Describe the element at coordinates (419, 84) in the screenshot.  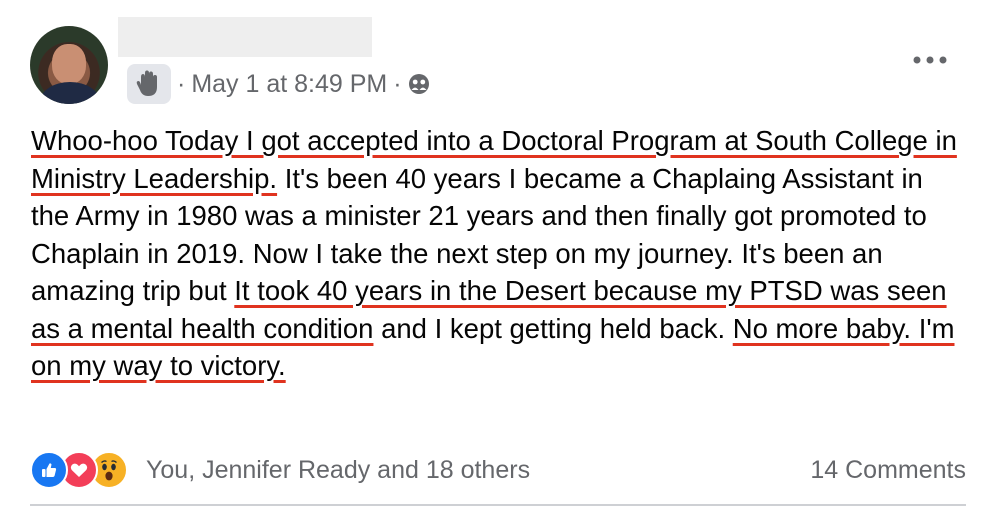
I see `friends-icon` at that location.